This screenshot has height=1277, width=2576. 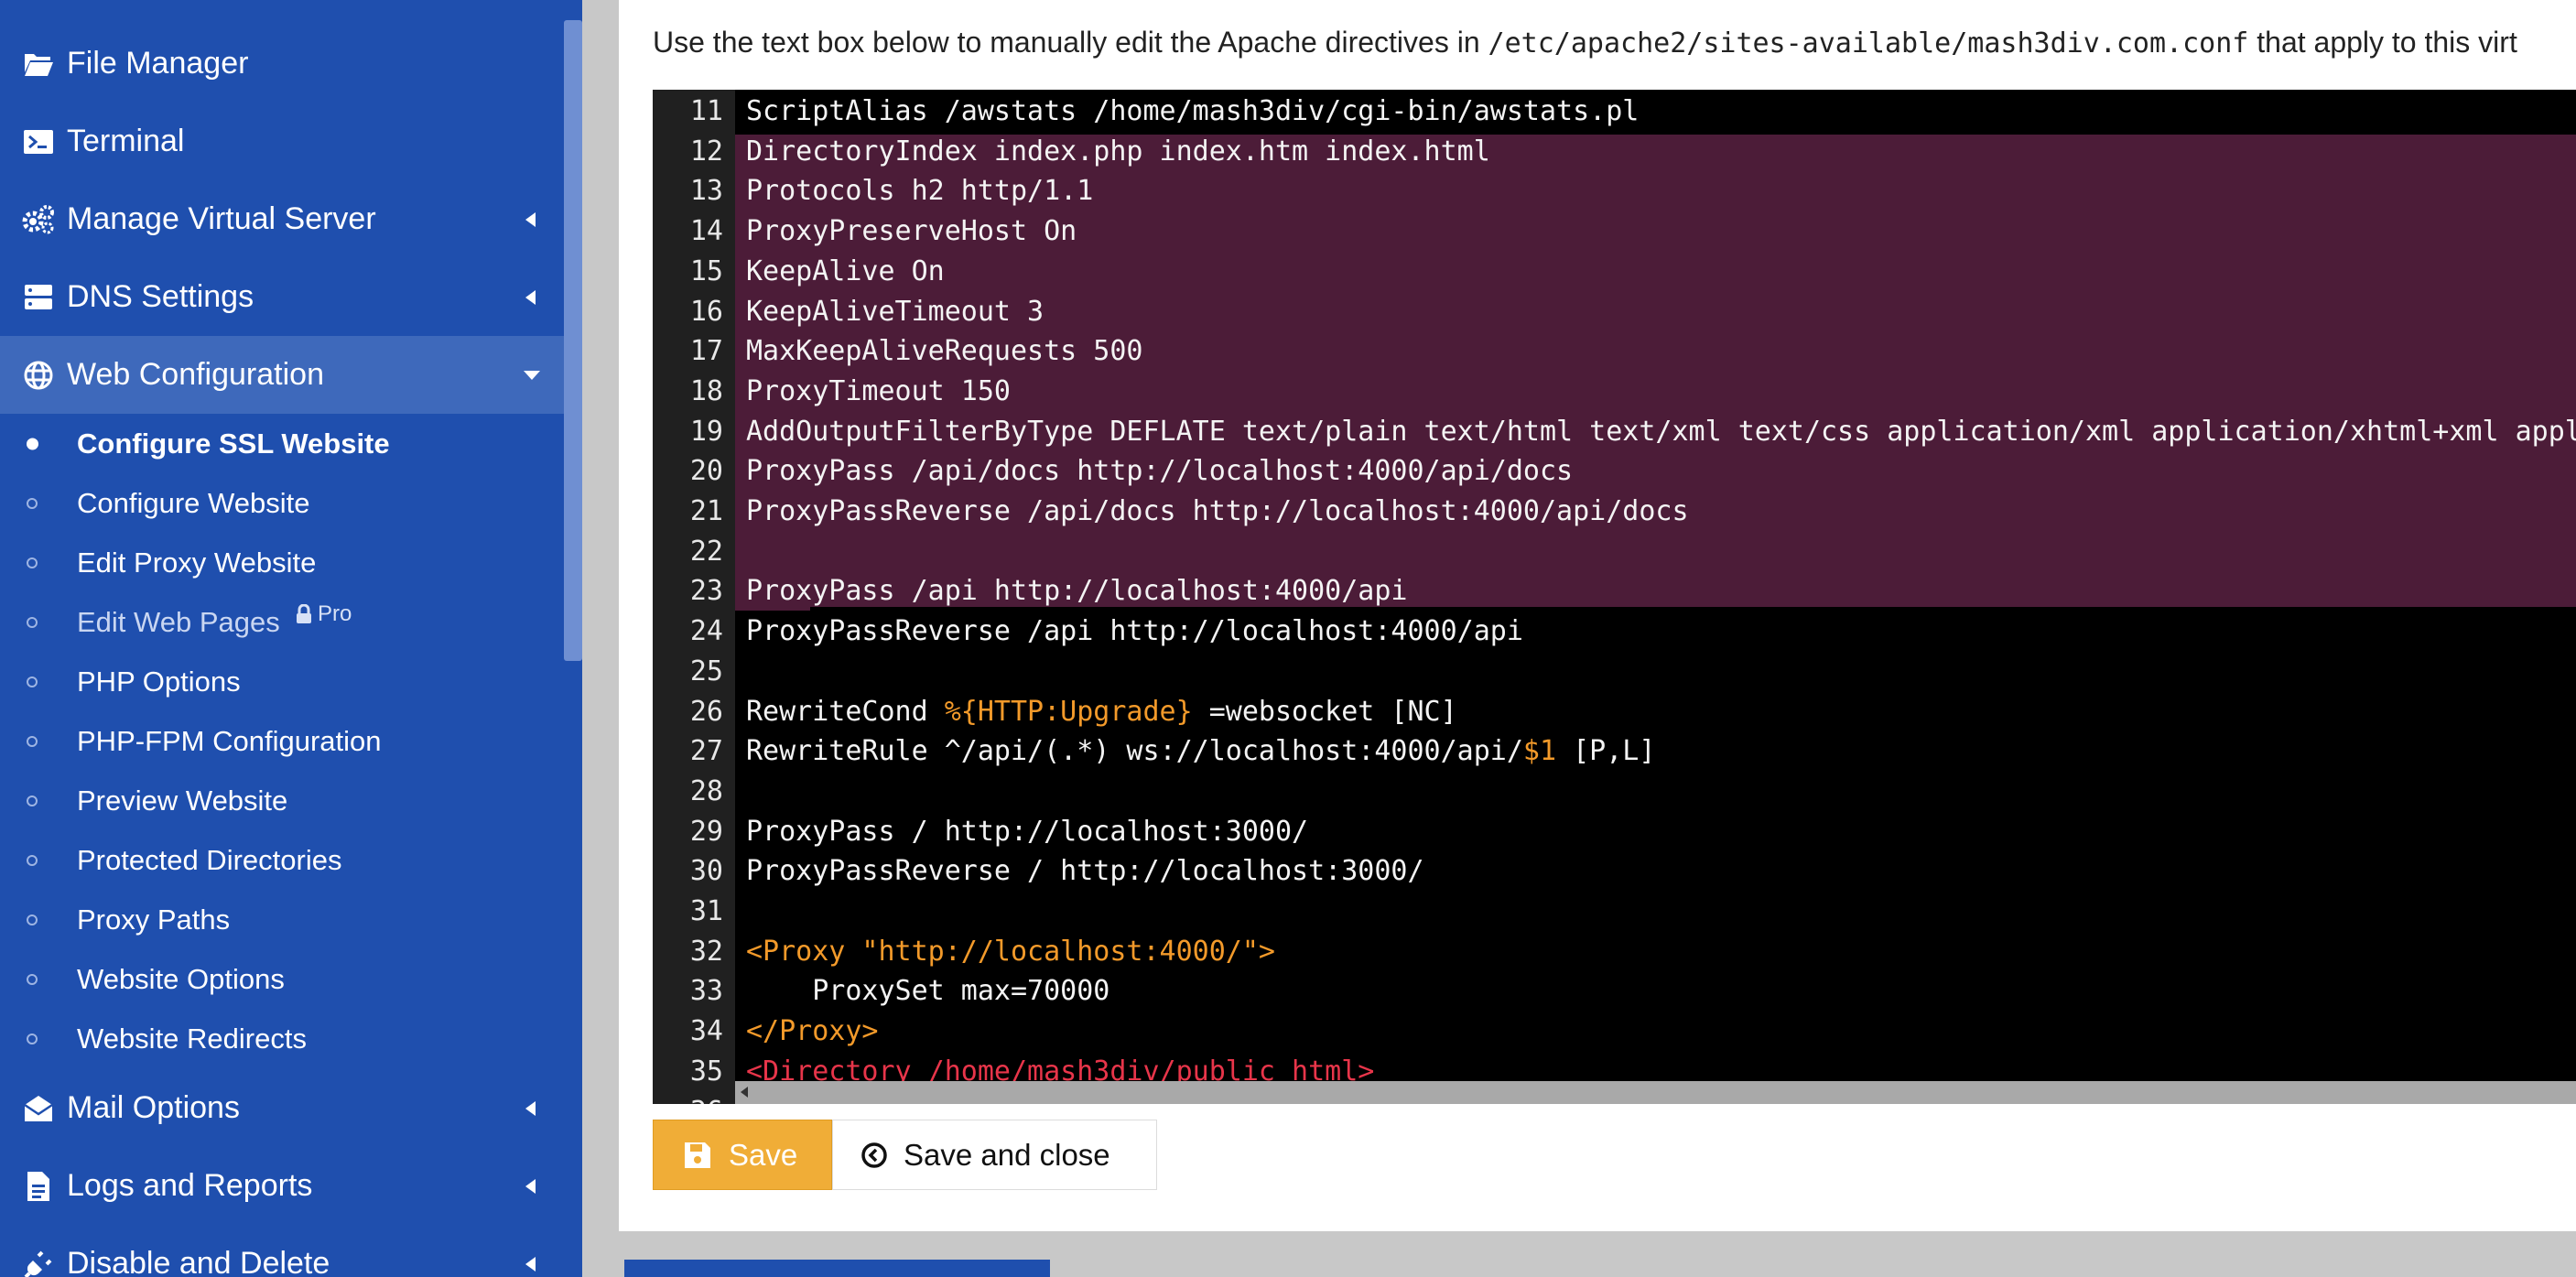 I want to click on circle-arrow-left-icon, so click(x=874, y=1158).